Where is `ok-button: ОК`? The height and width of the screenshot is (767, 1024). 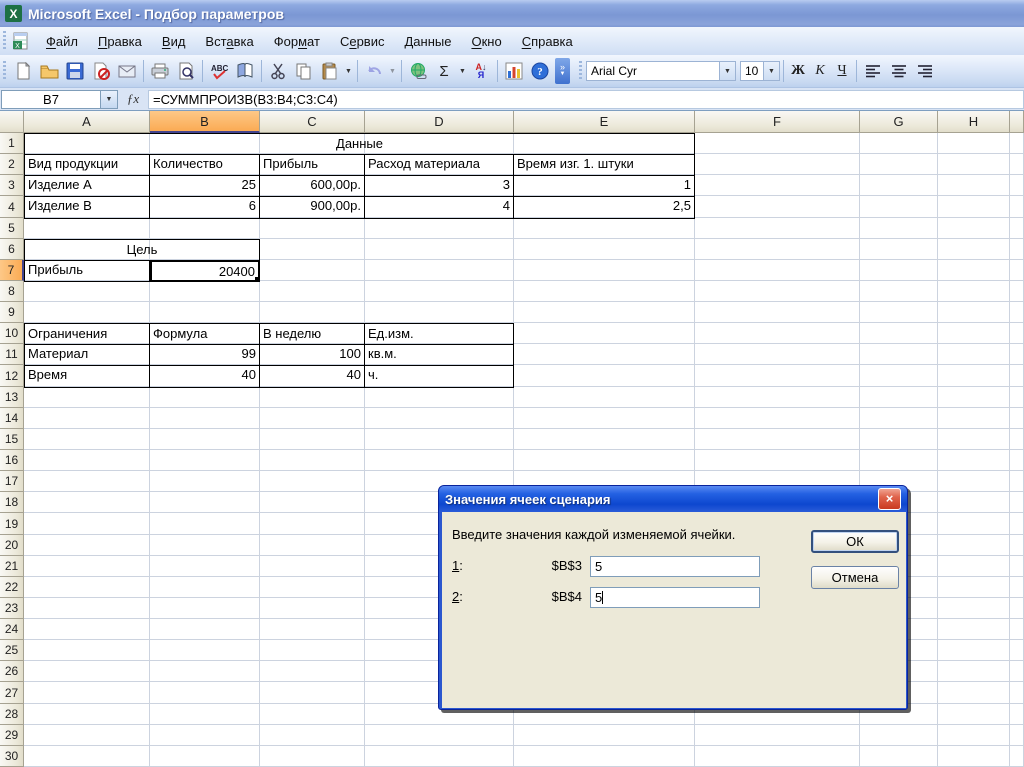
ok-button: ОК is located at coordinates (855, 541).